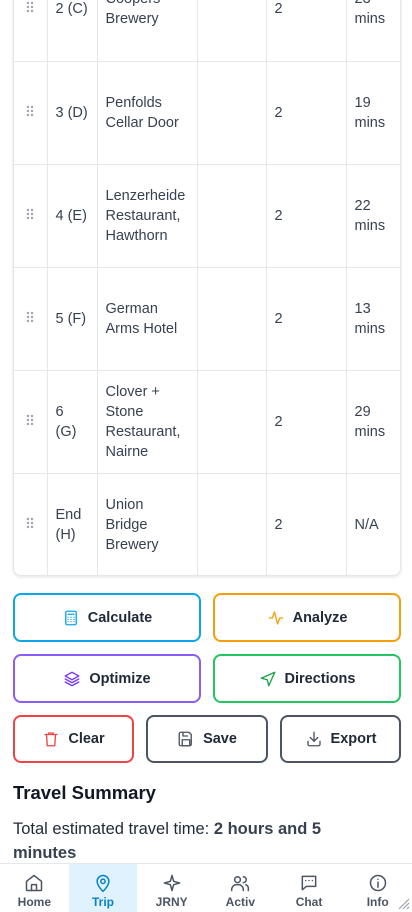 The height and width of the screenshot is (912, 412). What do you see at coordinates (309, 902) in the screenshot?
I see `nav-chat-label: Chat` at bounding box center [309, 902].